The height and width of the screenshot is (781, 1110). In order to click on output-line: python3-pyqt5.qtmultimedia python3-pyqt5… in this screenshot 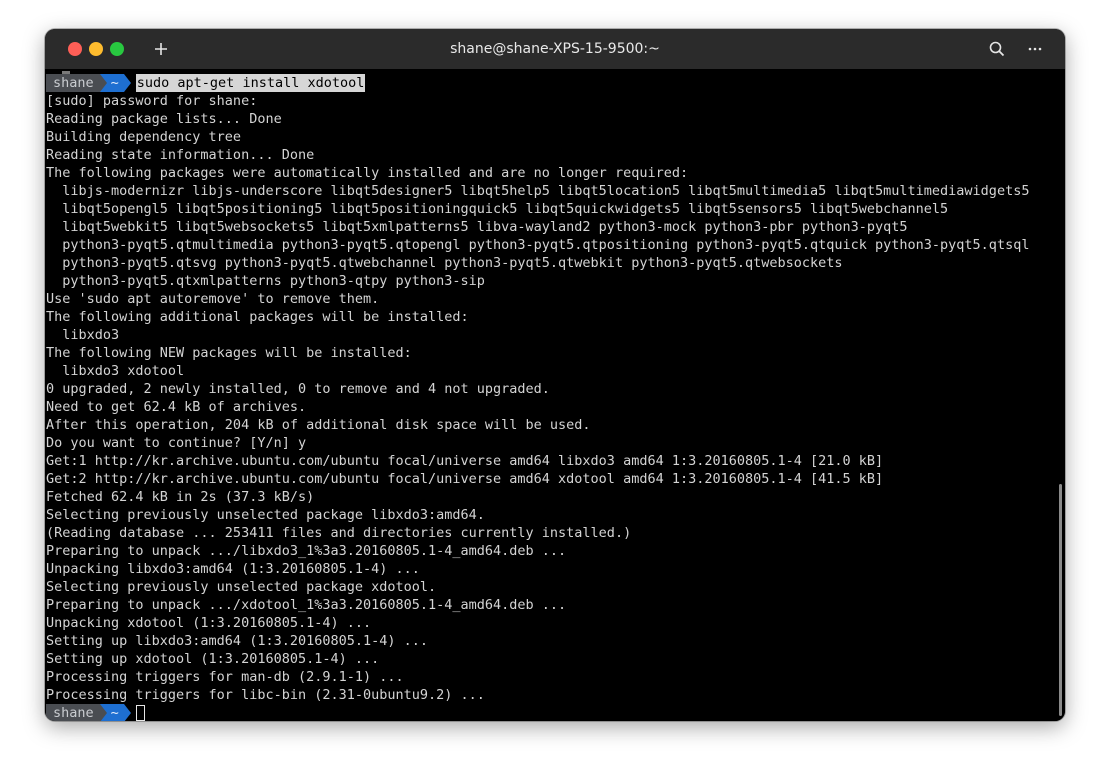, I will do `click(538, 245)`.